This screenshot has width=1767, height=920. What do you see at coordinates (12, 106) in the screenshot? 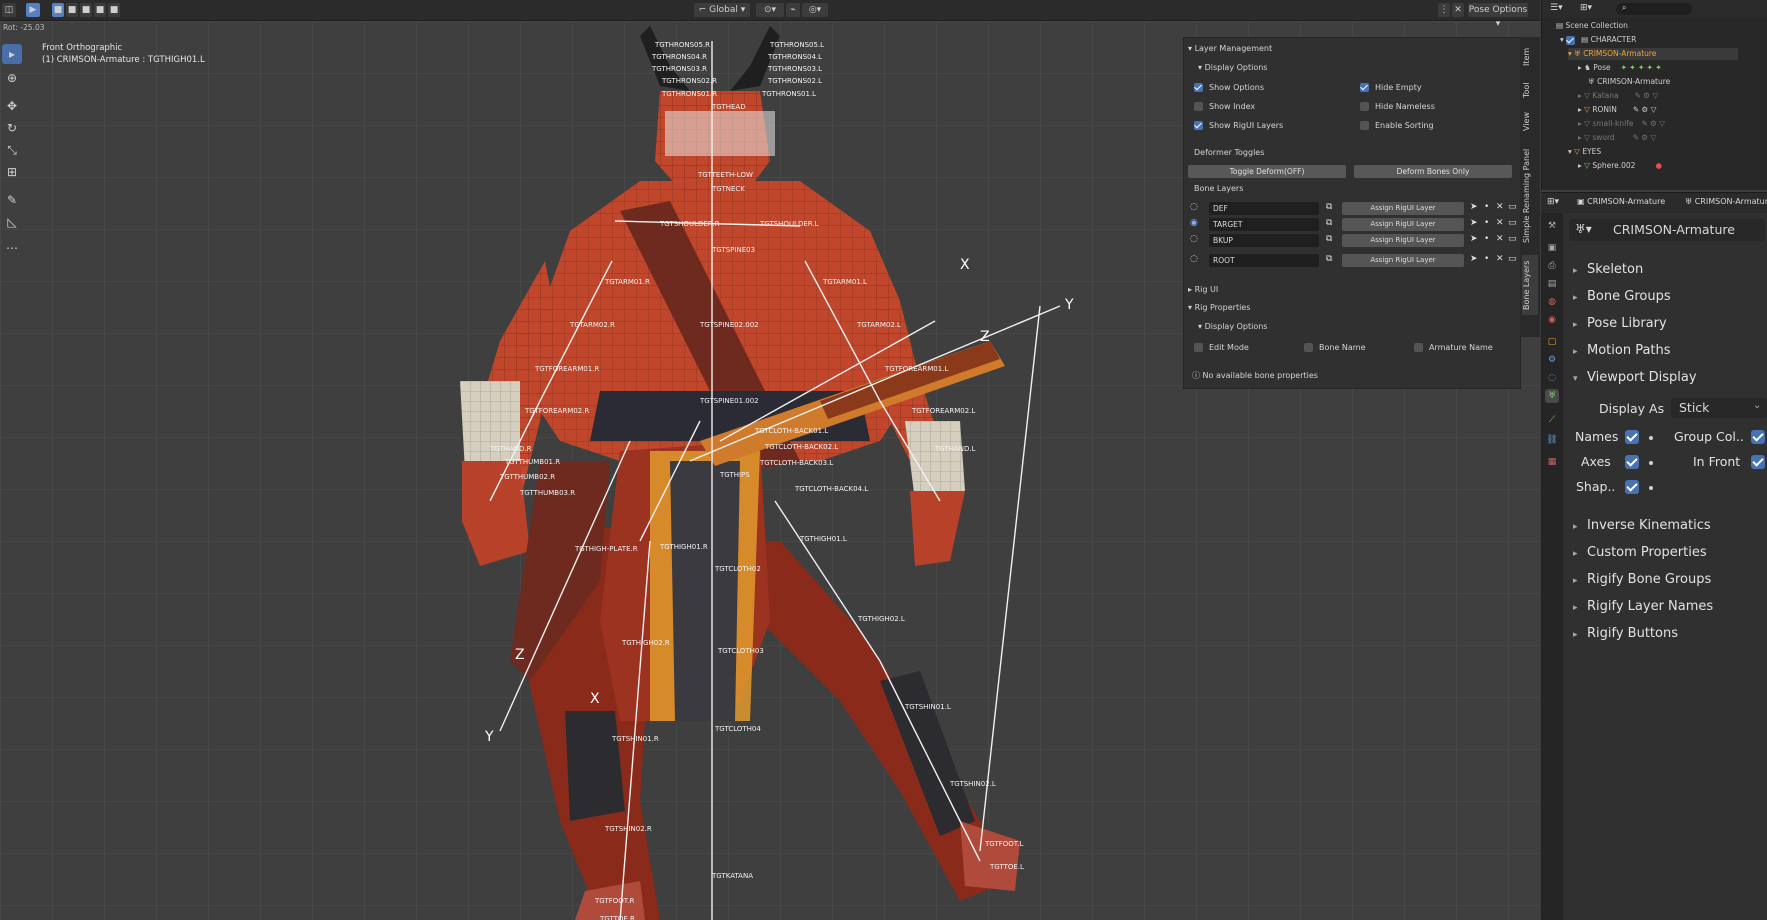
I see `move-tool-icon: ✥` at bounding box center [12, 106].